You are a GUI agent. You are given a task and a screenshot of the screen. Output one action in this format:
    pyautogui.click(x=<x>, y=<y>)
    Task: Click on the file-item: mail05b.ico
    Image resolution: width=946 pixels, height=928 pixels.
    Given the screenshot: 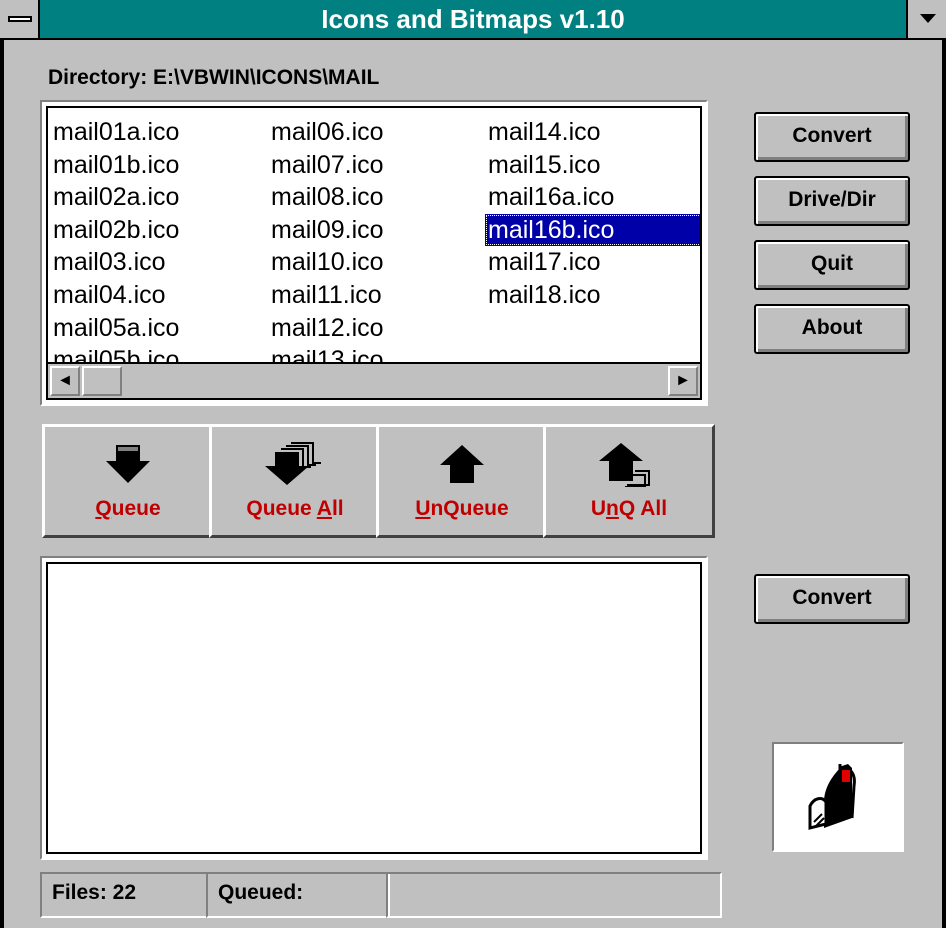 What is the action you would take?
    pyautogui.click(x=114, y=353)
    